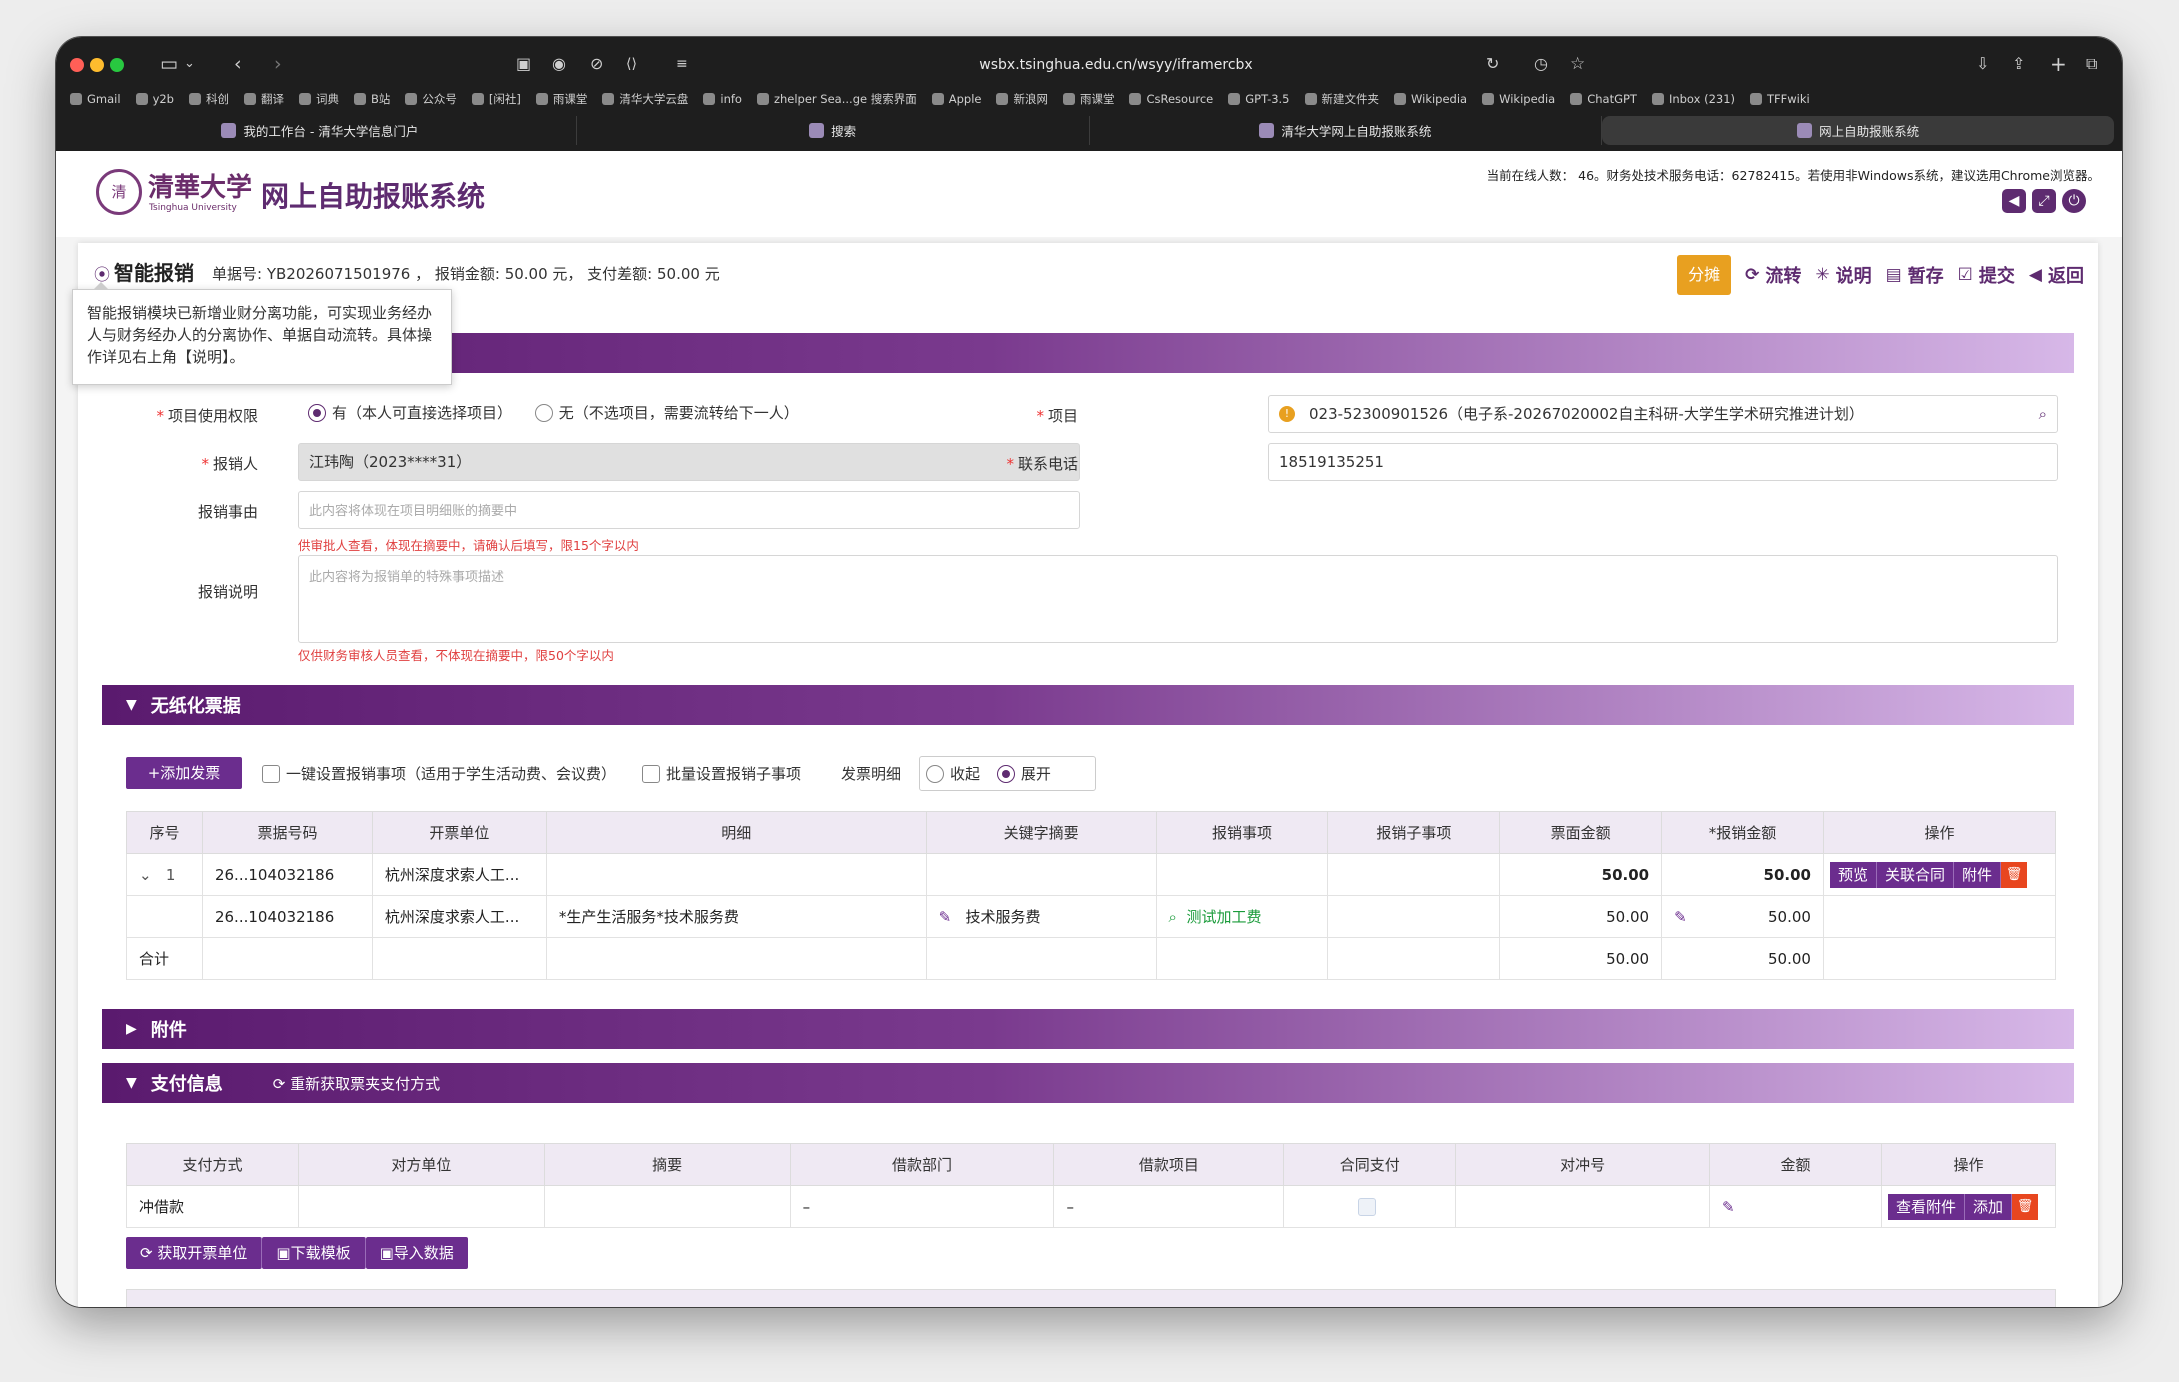 Image resolution: width=2179 pixels, height=1382 pixels. I want to click on share-icon: ⇪, so click(2018, 64).